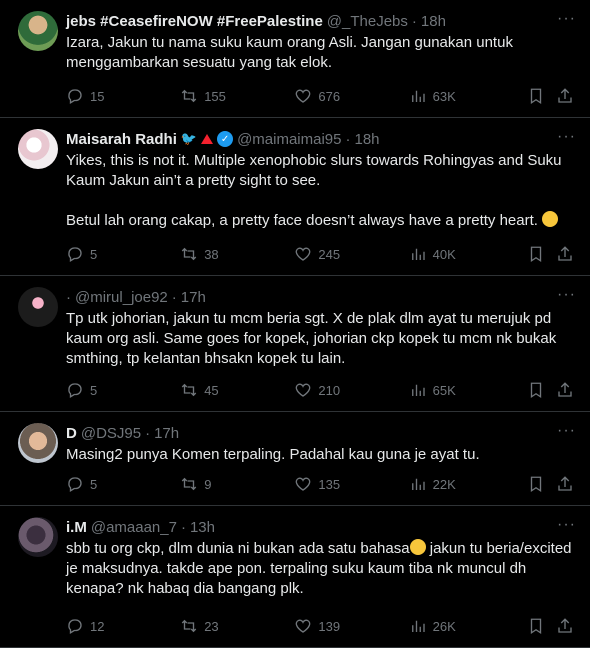 The height and width of the screenshot is (648, 590). I want to click on action-bar: 12 23 139 26K, so click(321, 626).